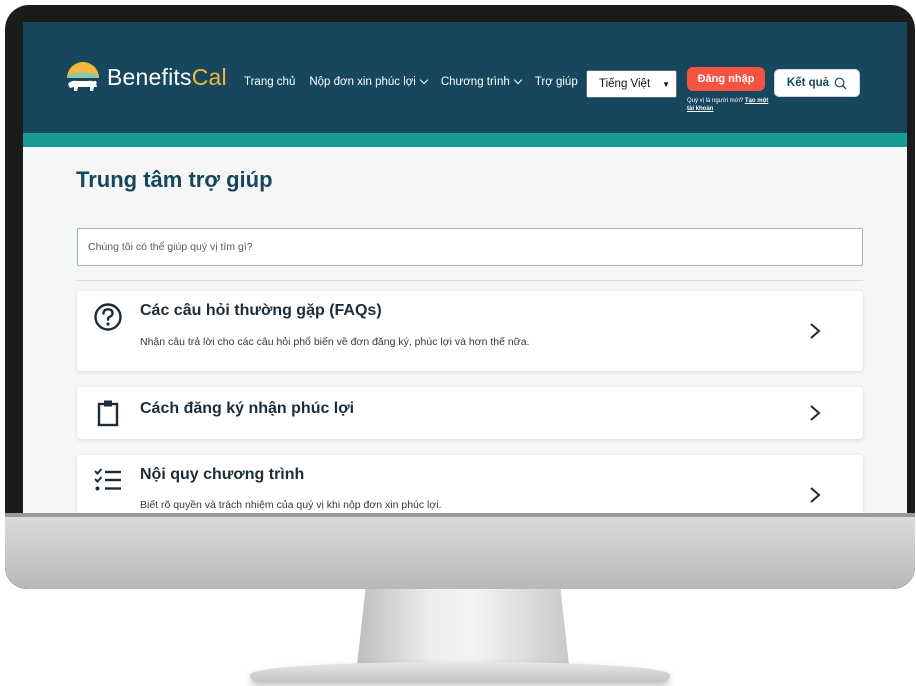 The image size is (916, 686). I want to click on logo-text-main: Benefits, so click(149, 76).